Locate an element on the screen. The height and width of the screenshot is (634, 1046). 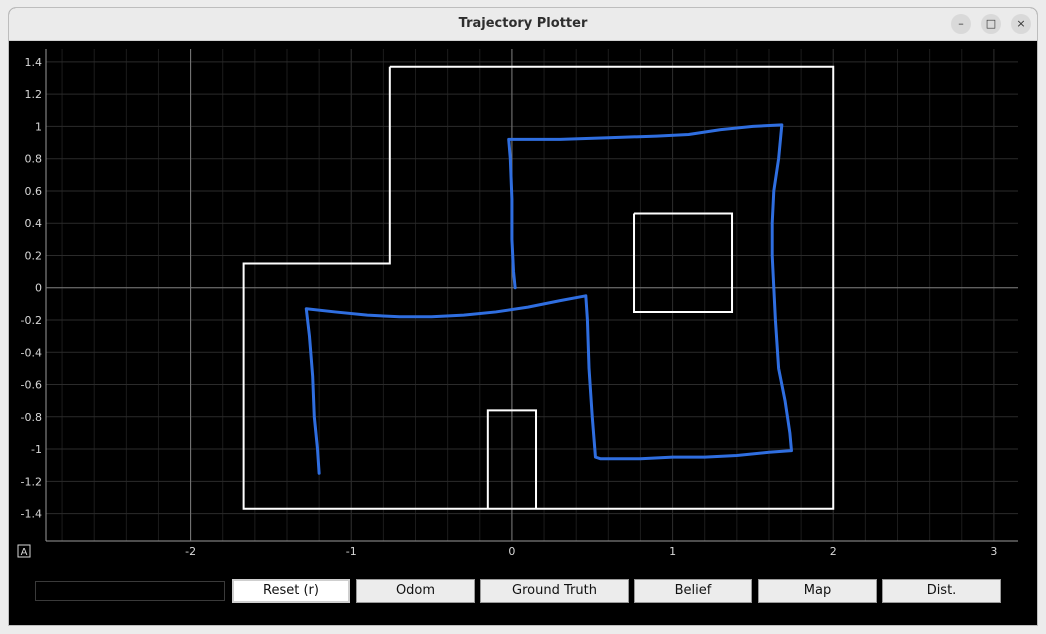
belief-button: Belief is located at coordinates (693, 591).